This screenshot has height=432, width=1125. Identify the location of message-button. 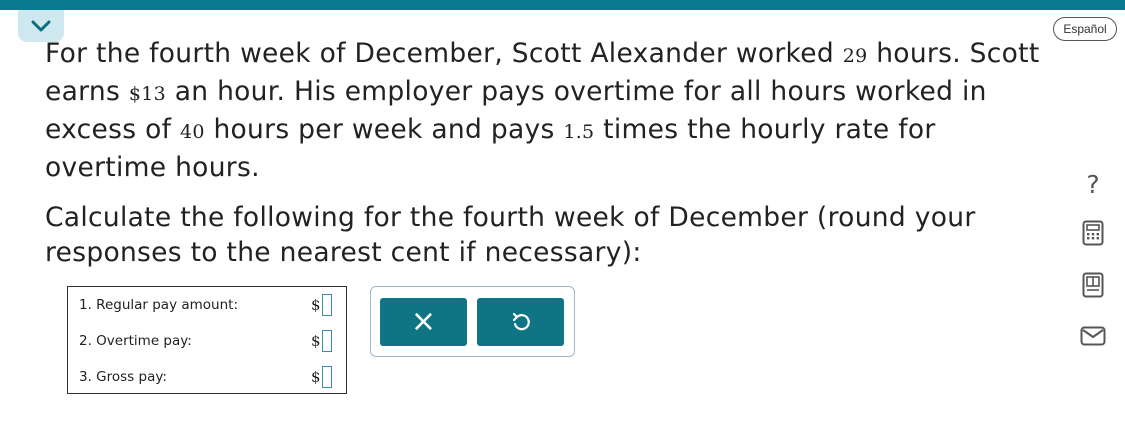
(1093, 336).